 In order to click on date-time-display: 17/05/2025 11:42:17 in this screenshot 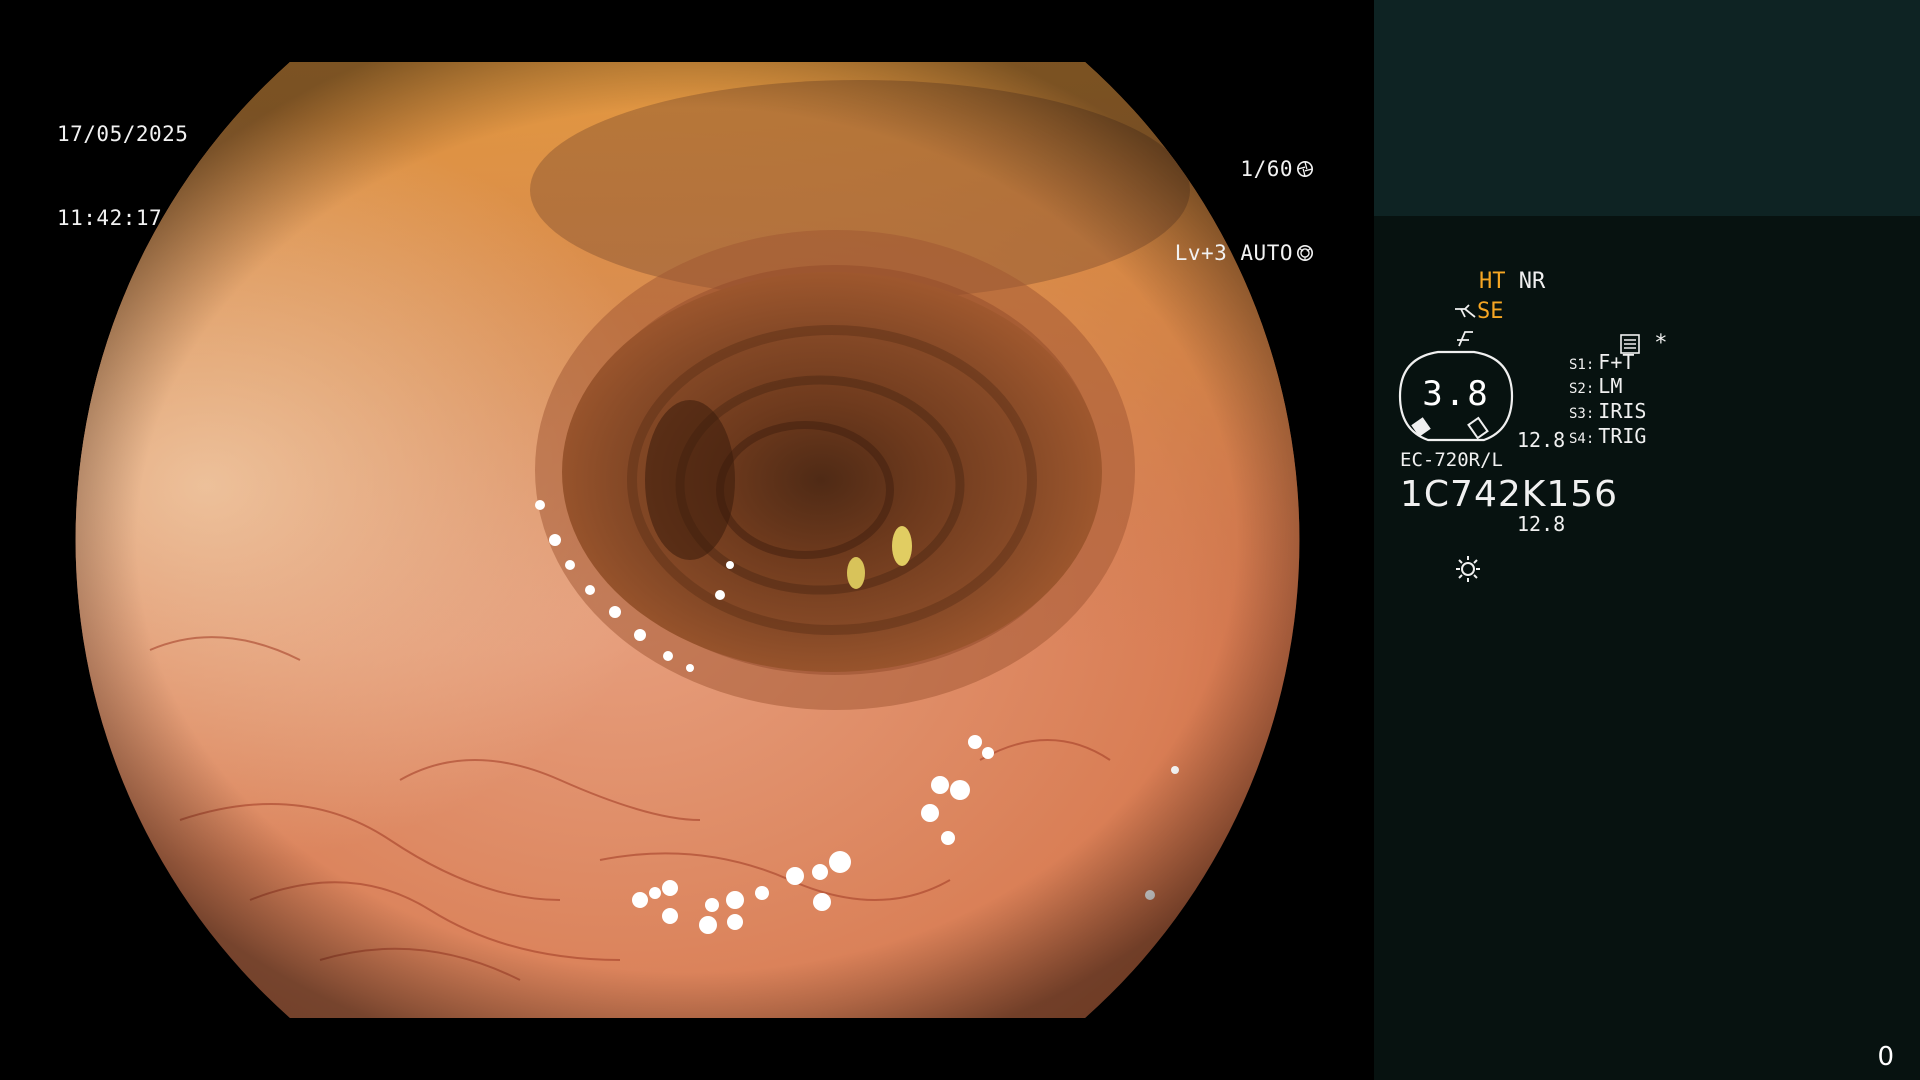, I will do `click(122, 176)`.